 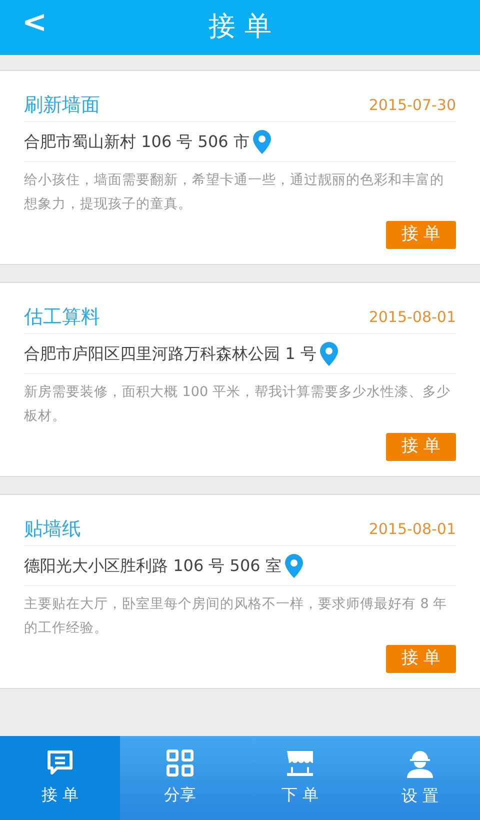 What do you see at coordinates (238, 404) in the screenshot?
I see `order-description: 新房需要装修，面积大概 100 平米，帮我计算需要多少水性漆、多少板材。` at bounding box center [238, 404].